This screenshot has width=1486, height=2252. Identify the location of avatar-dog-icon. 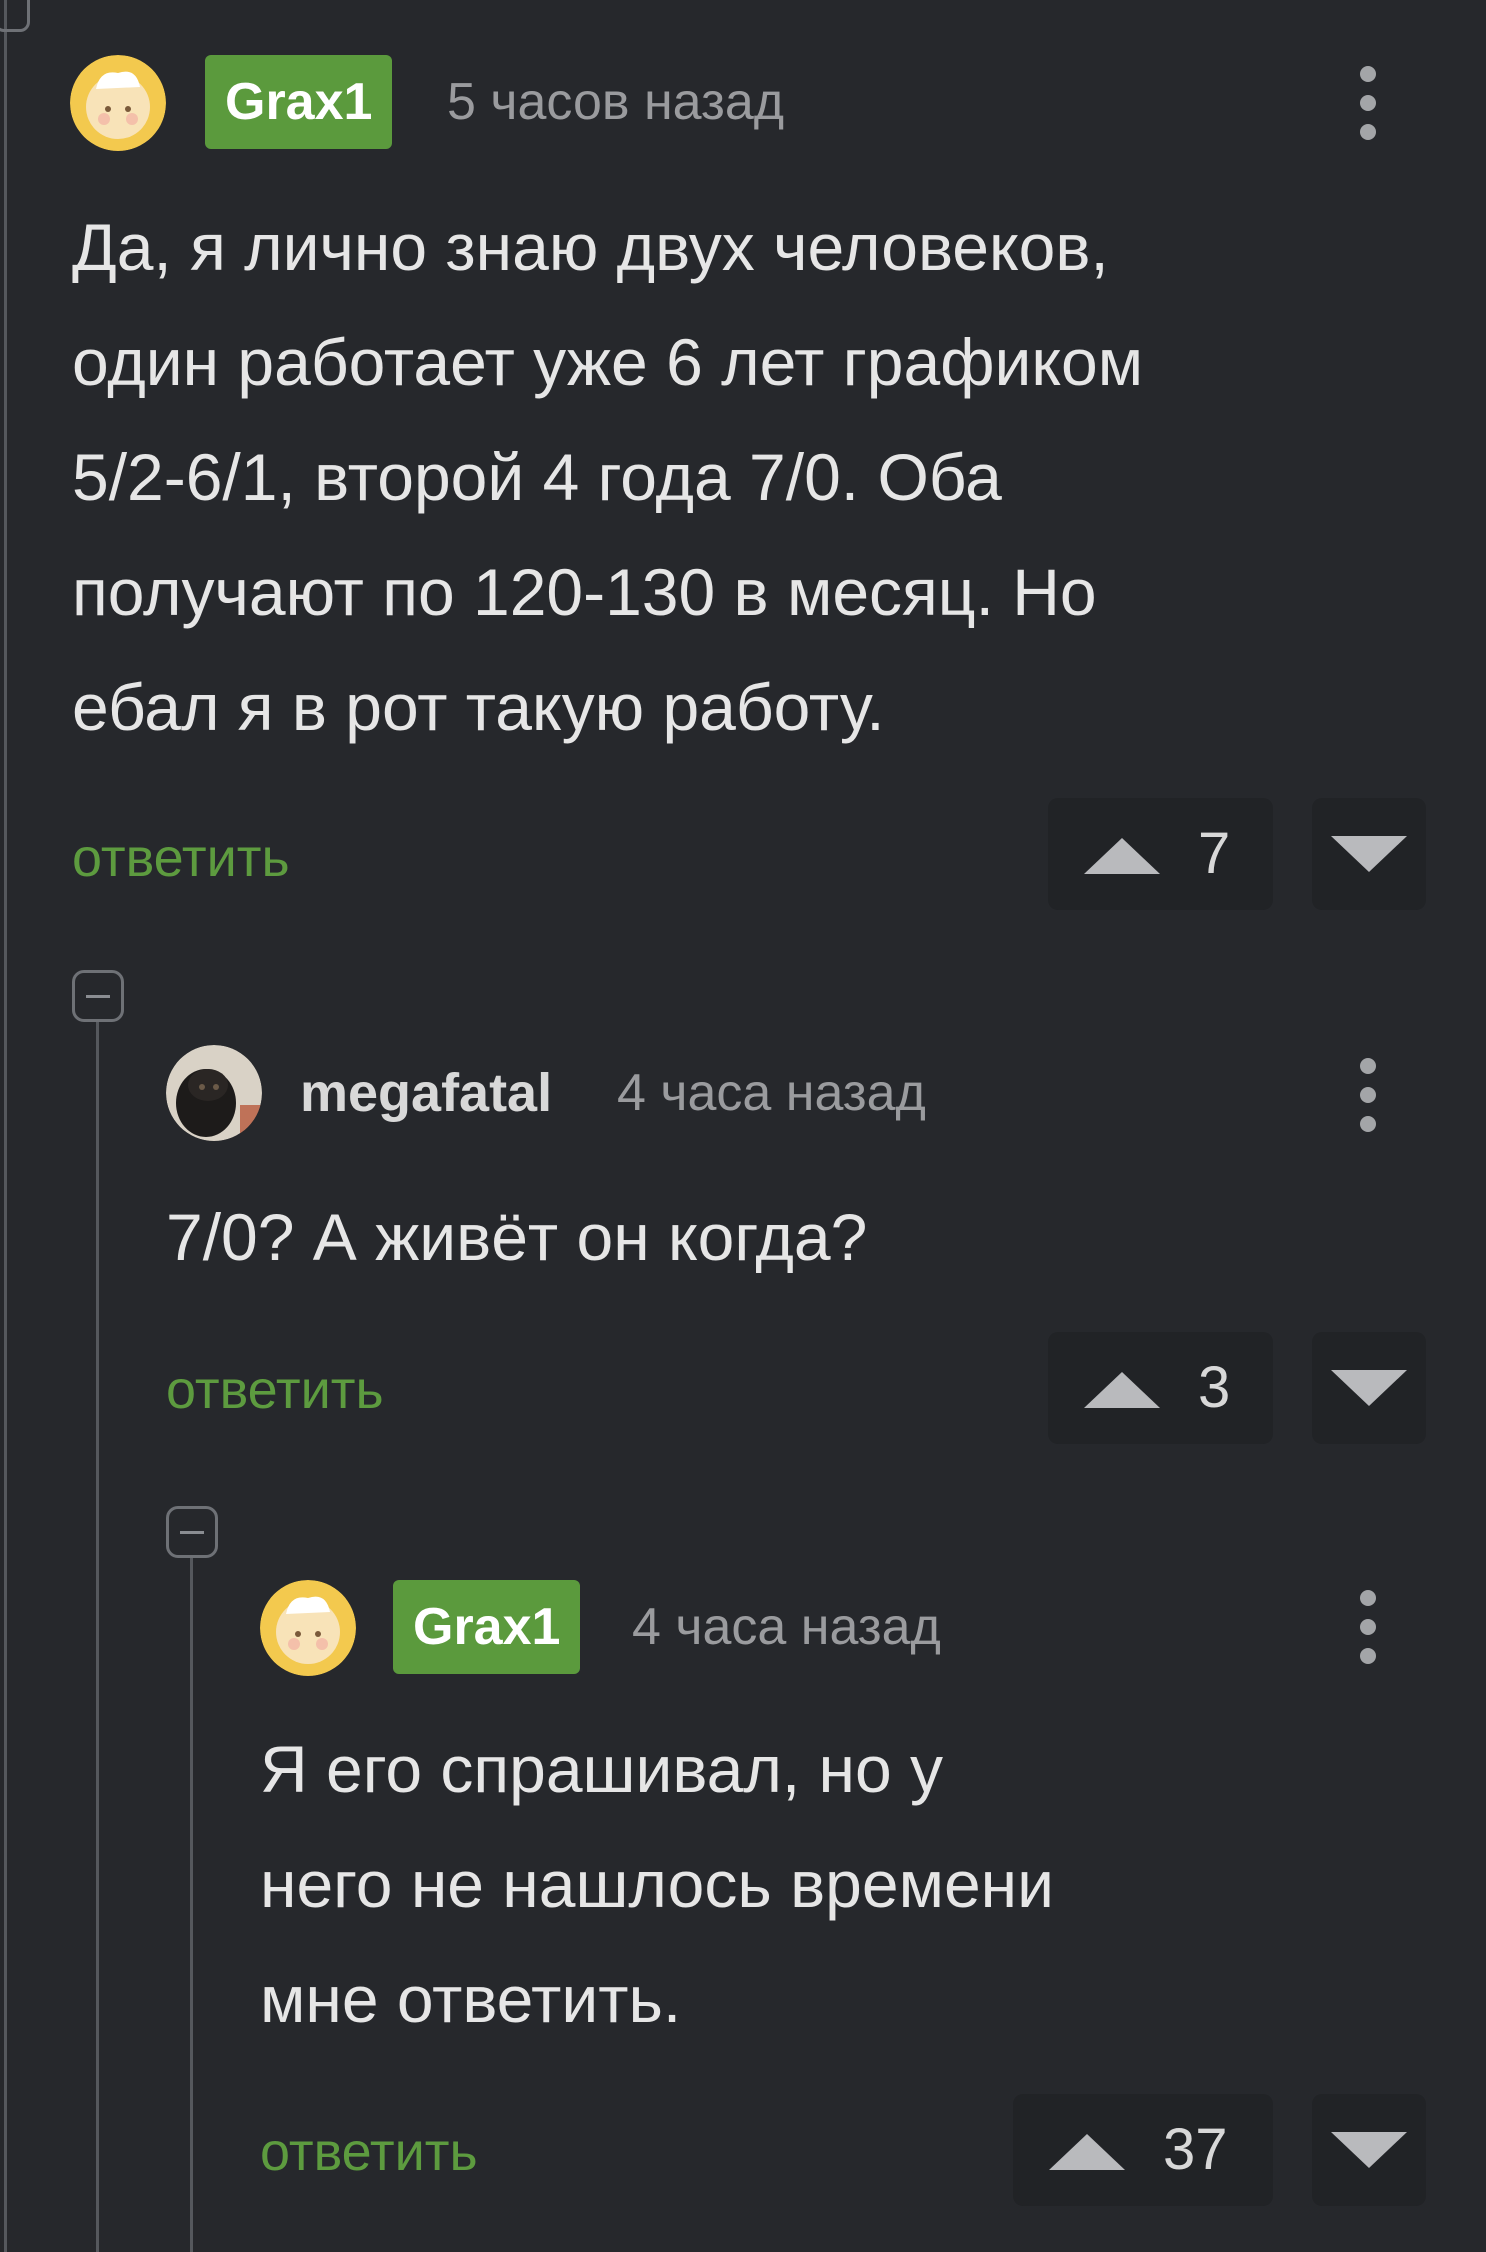
(214, 1093).